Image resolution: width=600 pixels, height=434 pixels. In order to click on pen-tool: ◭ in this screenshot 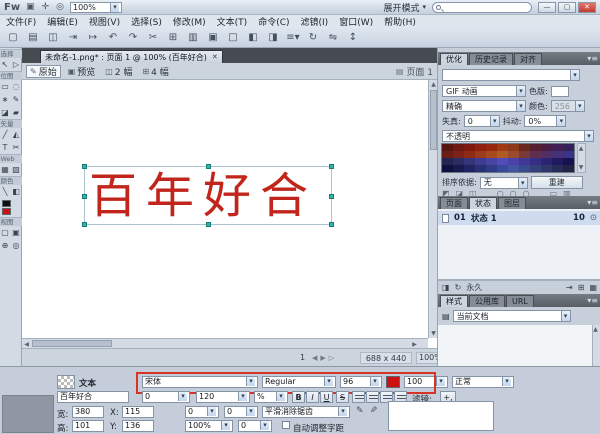, I will do `click(16, 134)`.